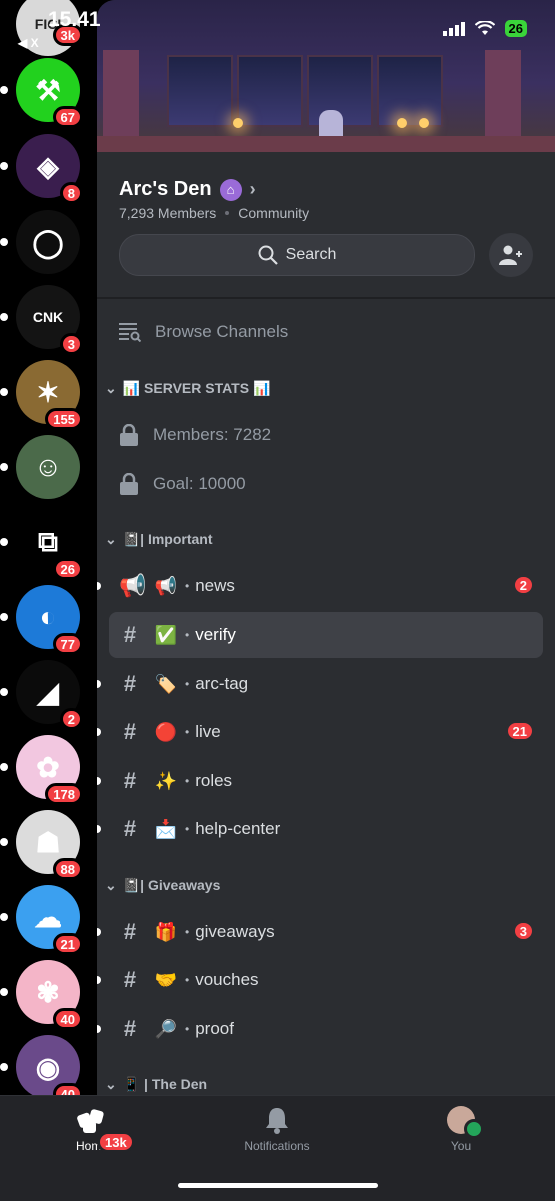 This screenshot has width=555, height=1201. What do you see at coordinates (235, 931) in the screenshot?
I see `channel-name: giveaways` at bounding box center [235, 931].